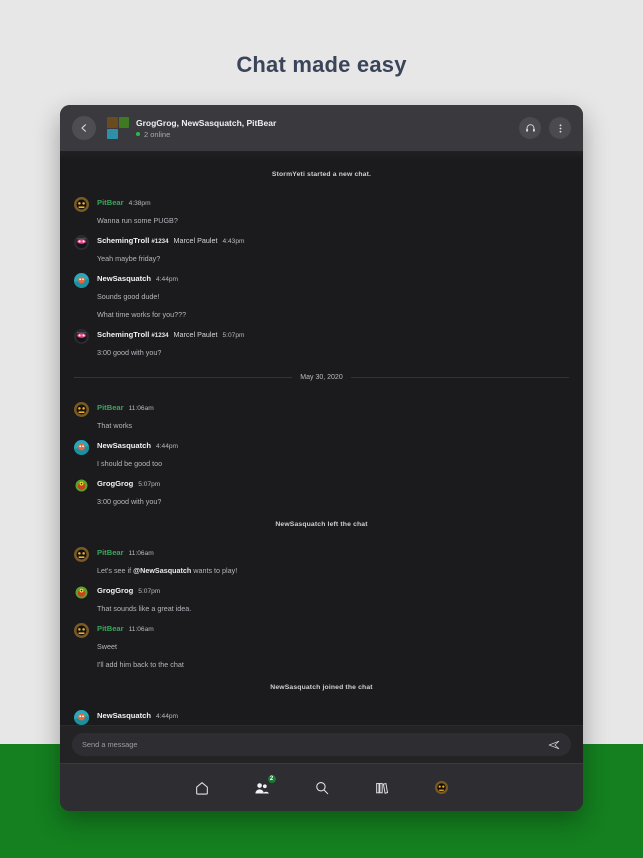 The height and width of the screenshot is (858, 643). Describe the element at coordinates (195, 240) in the screenshot. I see `message-author-realname: Marcel Paulet` at that location.